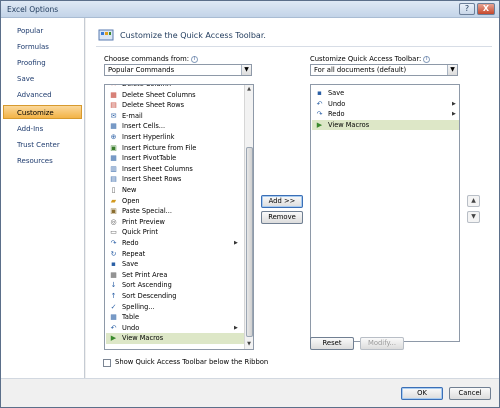  Describe the element at coordinates (337, 103) in the screenshot. I see `toolbar-command-item-label: Undo` at that location.